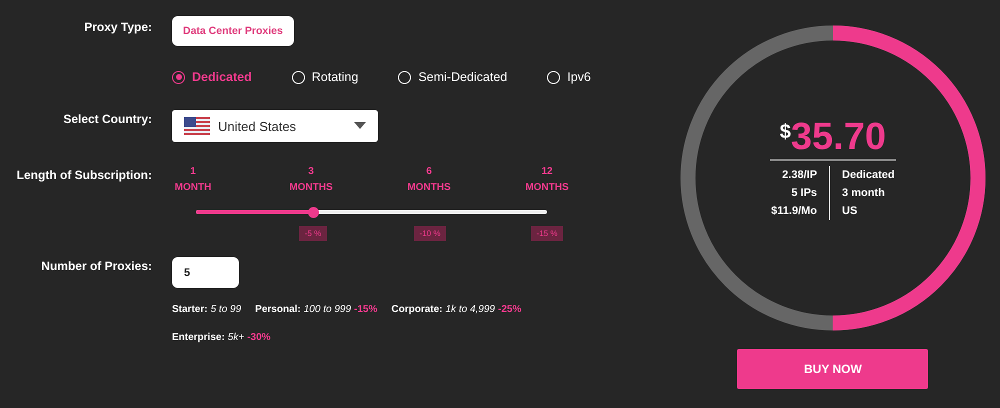 The width and height of the screenshot is (1000, 408). Describe the element at coordinates (197, 126) in the screenshot. I see `flag-icon` at that location.